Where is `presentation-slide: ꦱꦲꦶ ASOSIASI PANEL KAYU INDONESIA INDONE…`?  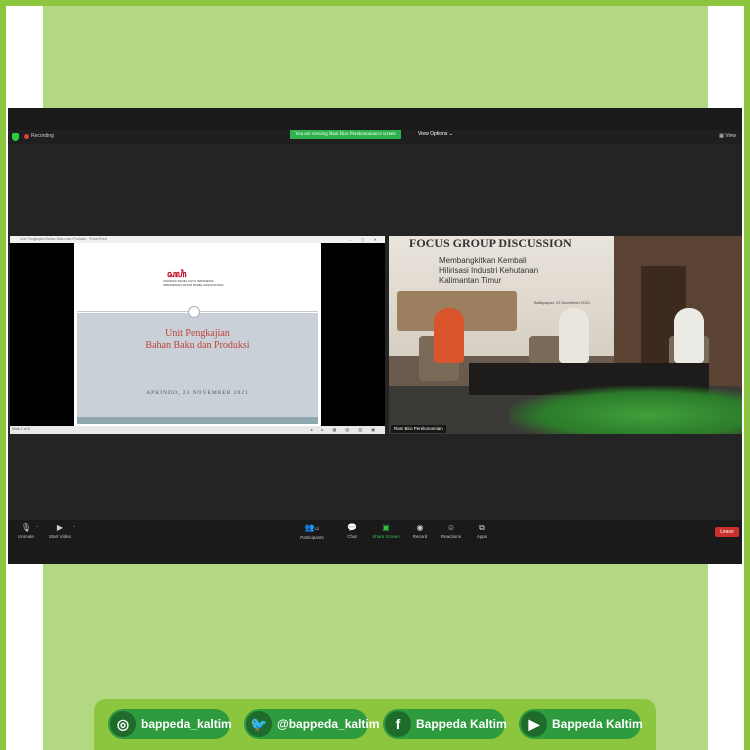
presentation-slide: ꦱꦲꦶ ASOSIASI PANEL KAYU INDONESIA INDONE… is located at coordinates (197, 334).